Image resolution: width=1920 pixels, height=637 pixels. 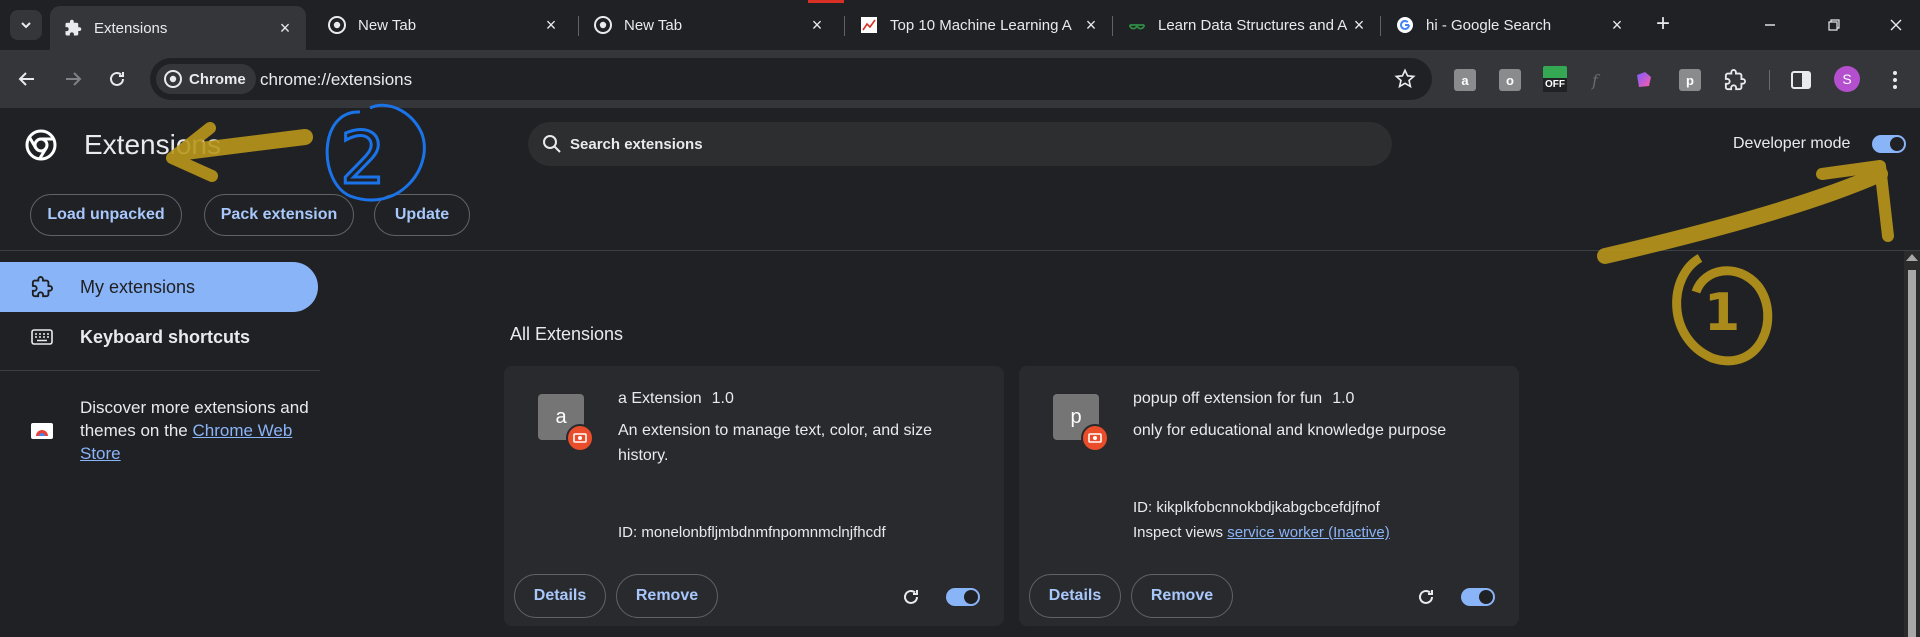 What do you see at coordinates (42, 287) in the screenshot?
I see `extension-icon` at bounding box center [42, 287].